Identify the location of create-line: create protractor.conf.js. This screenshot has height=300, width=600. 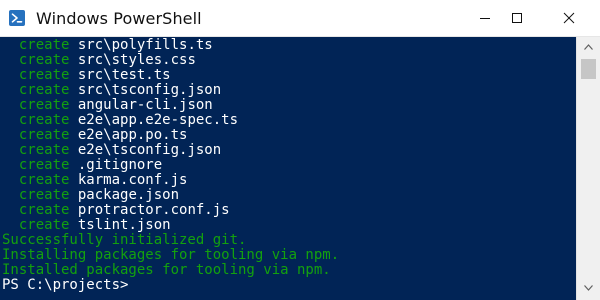
(170, 210).